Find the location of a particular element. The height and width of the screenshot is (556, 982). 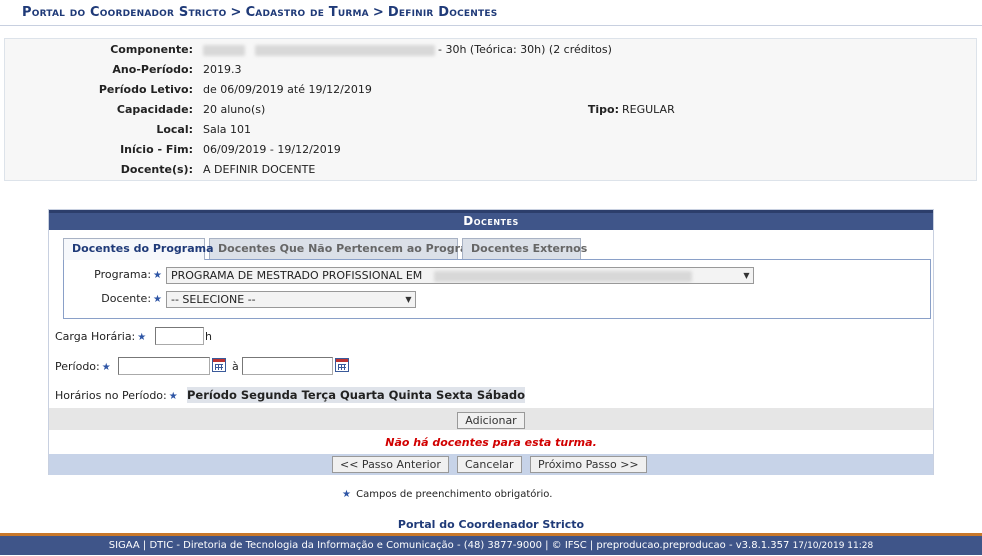

adicionar-button: Adicionar is located at coordinates (491, 420).